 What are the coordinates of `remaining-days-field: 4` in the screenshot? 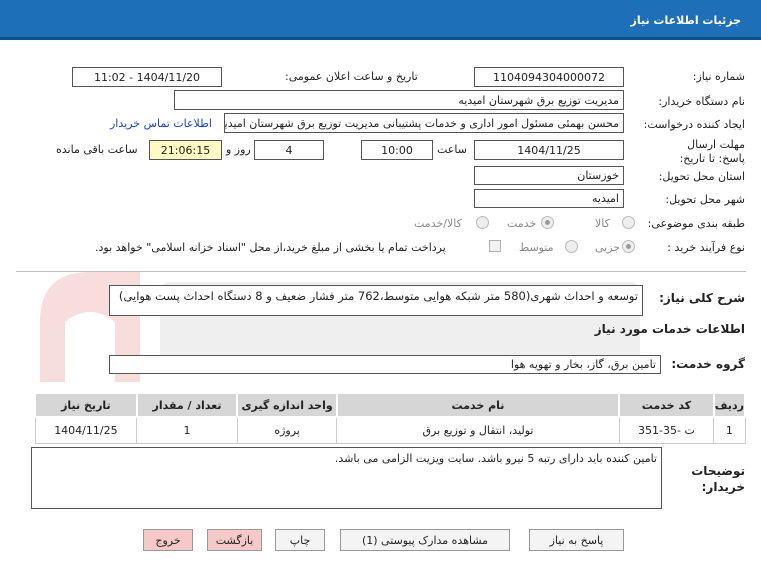 It's located at (289, 150).